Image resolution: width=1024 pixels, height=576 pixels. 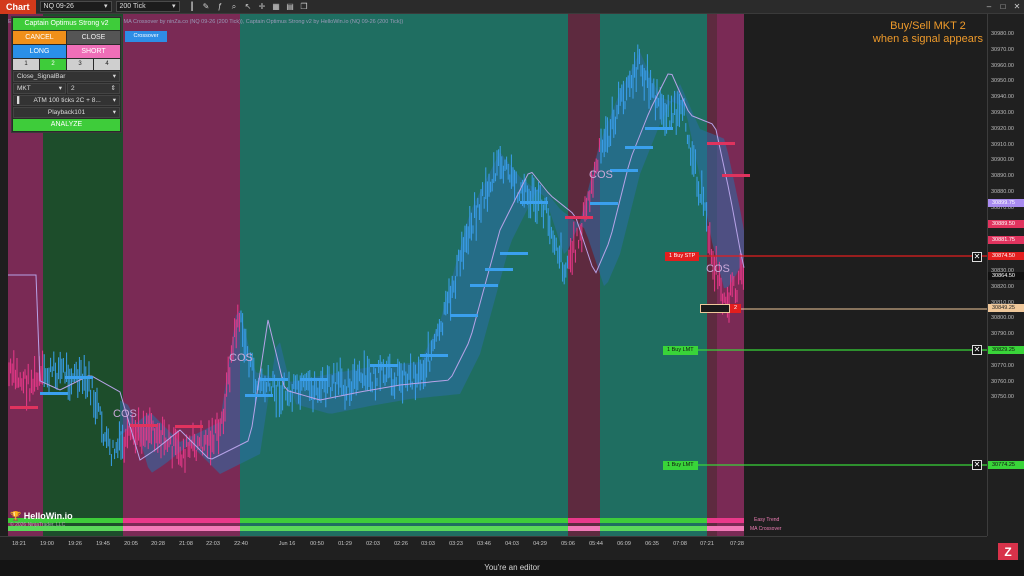 I want to click on time-tick-label: Jun 16, so click(x=287, y=544).